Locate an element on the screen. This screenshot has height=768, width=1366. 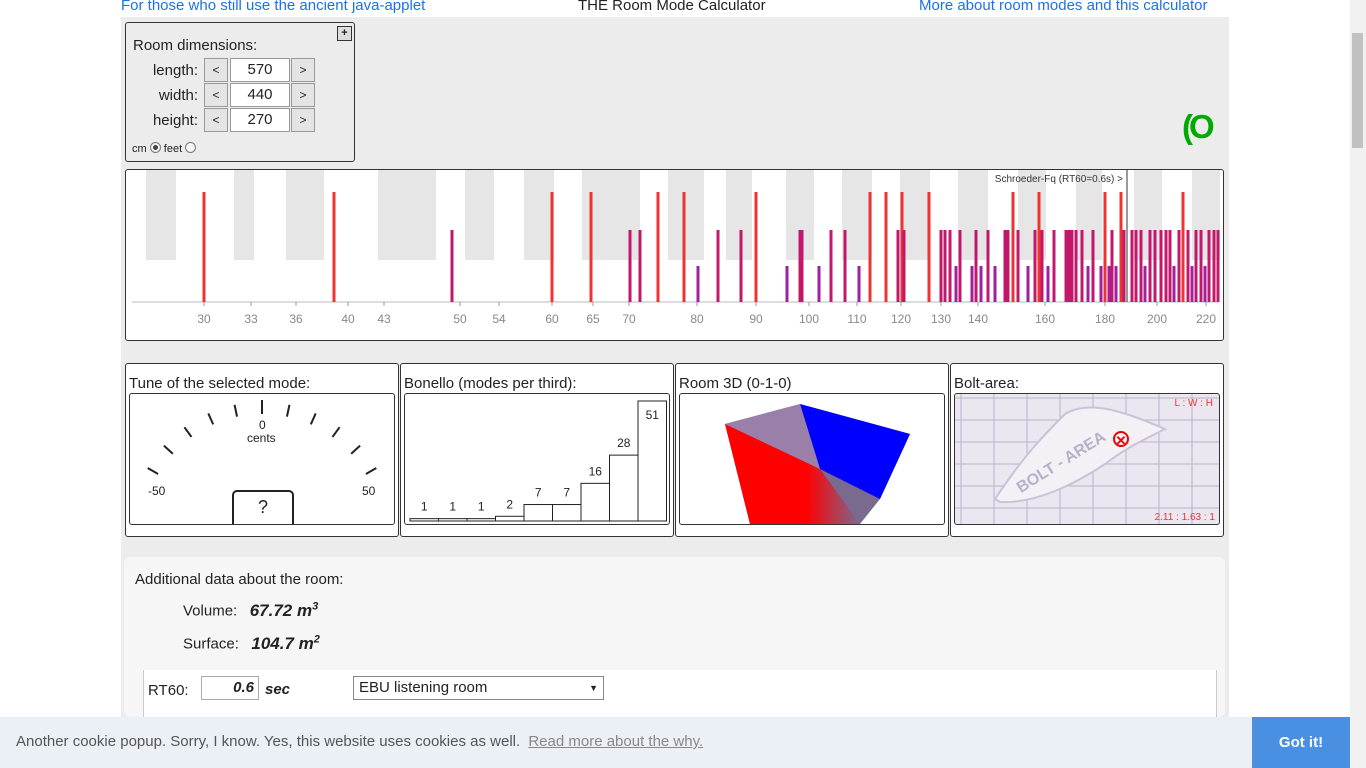
tune-zero-label: 0 is located at coordinates (262, 425).